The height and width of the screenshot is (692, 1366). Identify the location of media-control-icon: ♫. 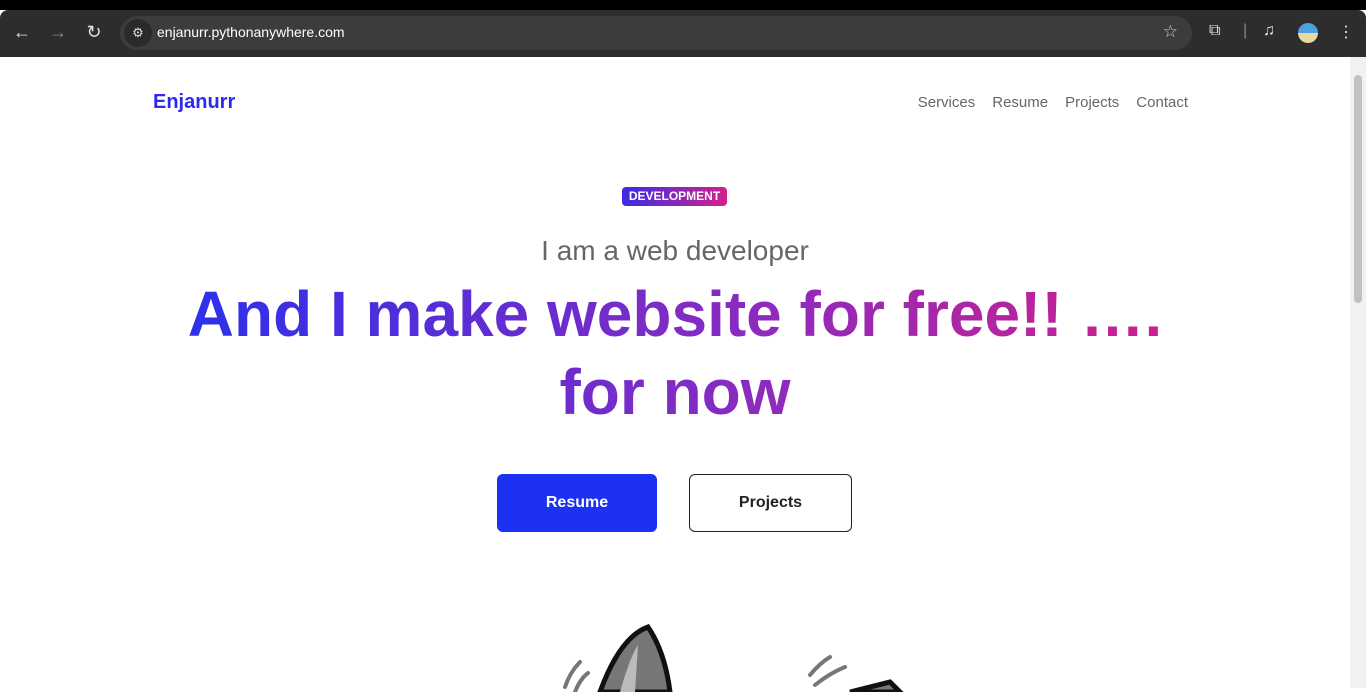
(1269, 31).